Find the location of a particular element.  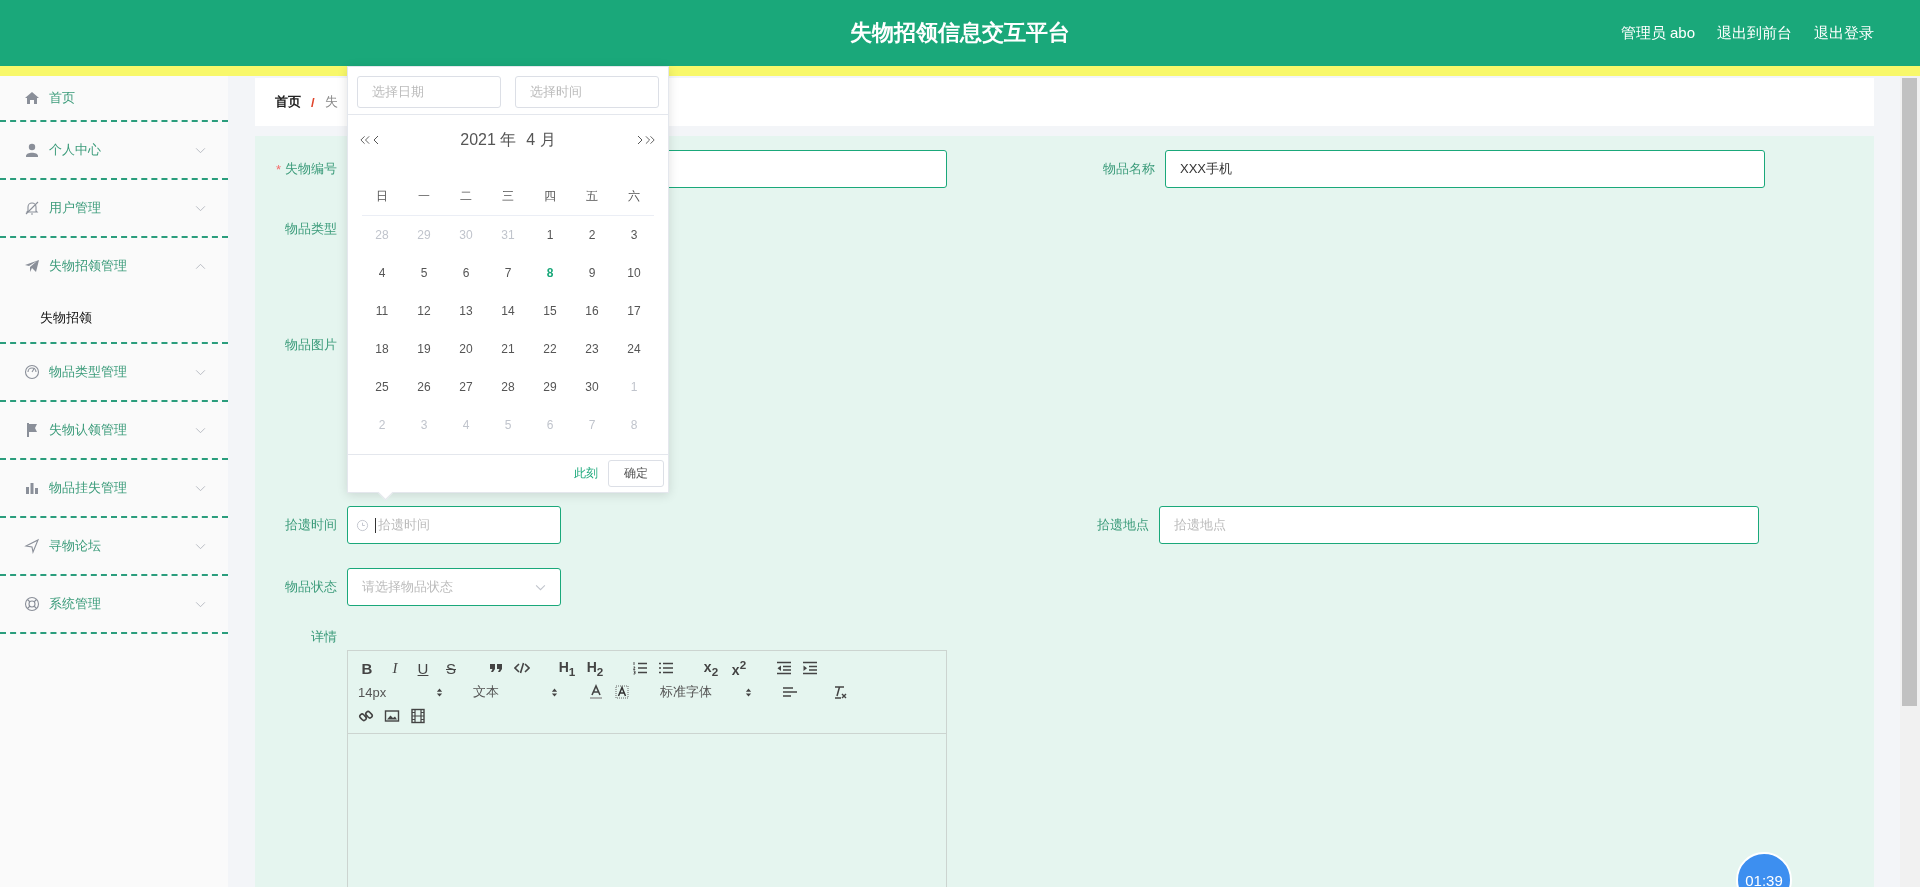

required-mark: * is located at coordinates (278, 169).